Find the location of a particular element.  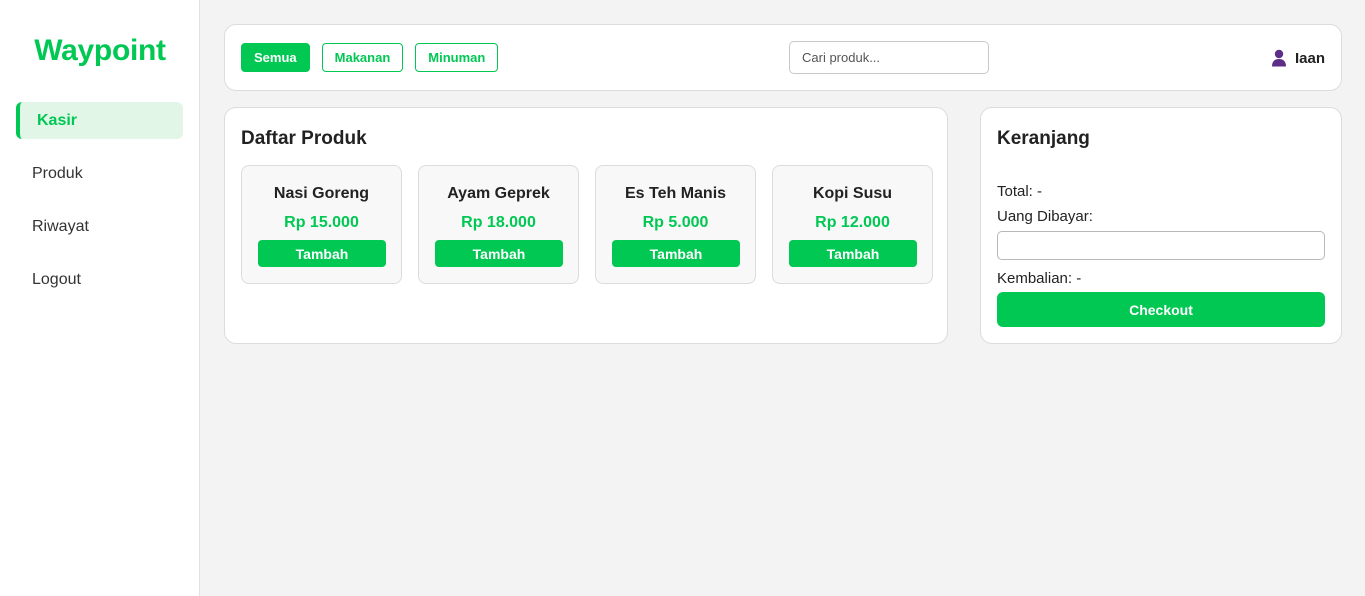

filter-makanan-button: Makanan is located at coordinates (362, 57).